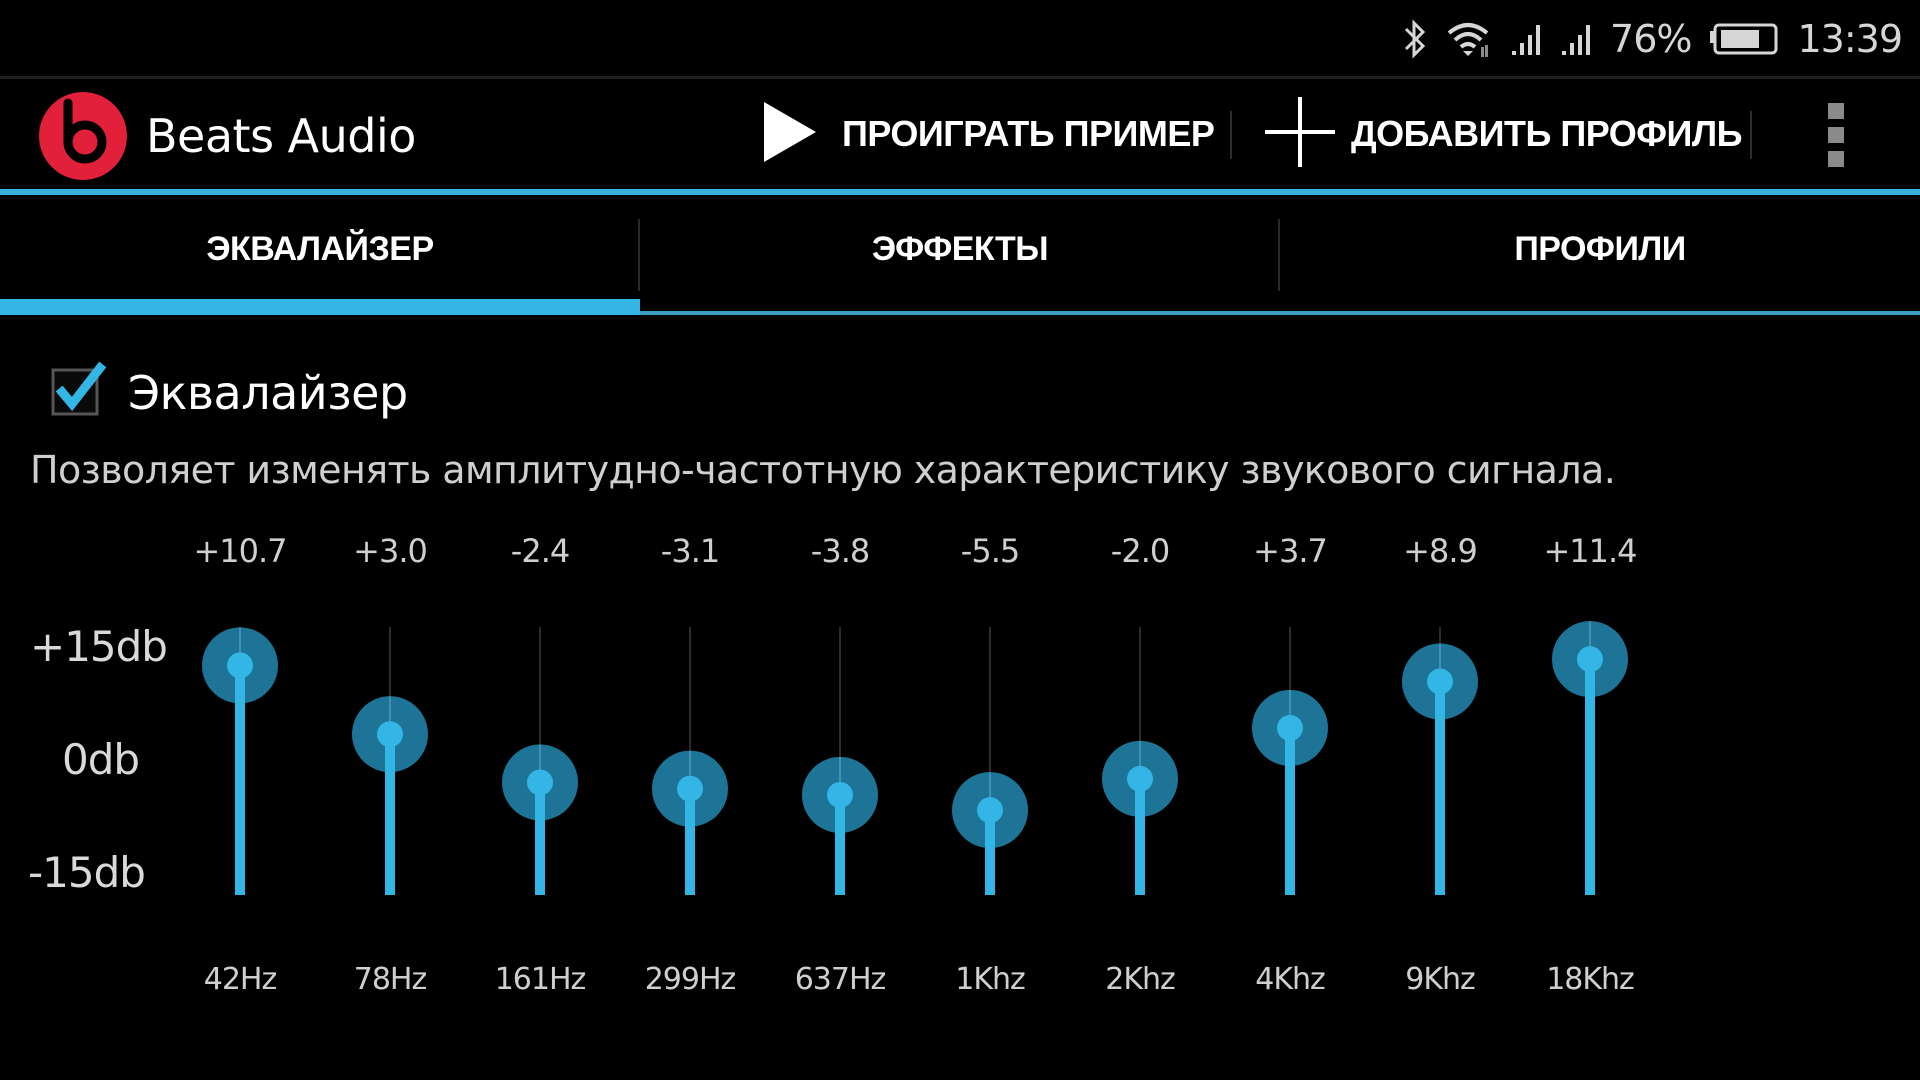 This screenshot has width=1920, height=1080. I want to click on eq-value-label: +10.7, so click(240, 551).